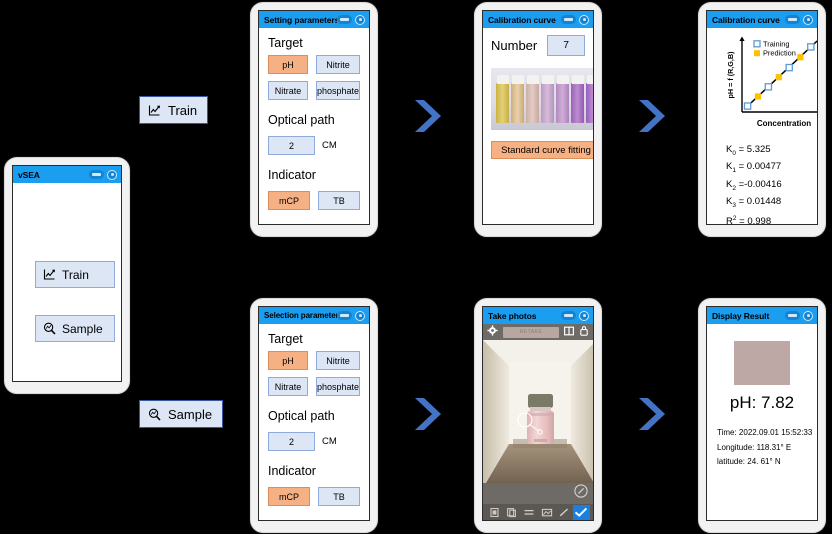  I want to click on flow-label-train: Train, so click(174, 110).